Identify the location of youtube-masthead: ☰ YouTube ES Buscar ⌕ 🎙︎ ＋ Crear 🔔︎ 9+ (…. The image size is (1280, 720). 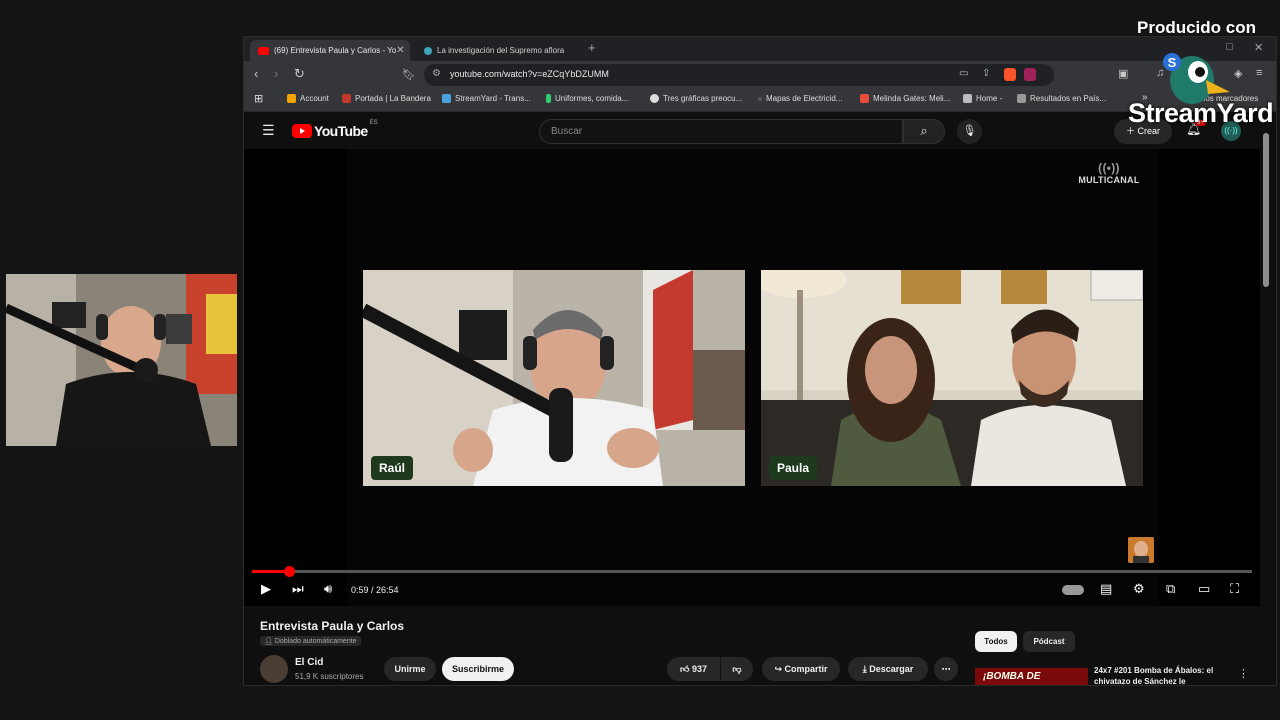
(760, 131).